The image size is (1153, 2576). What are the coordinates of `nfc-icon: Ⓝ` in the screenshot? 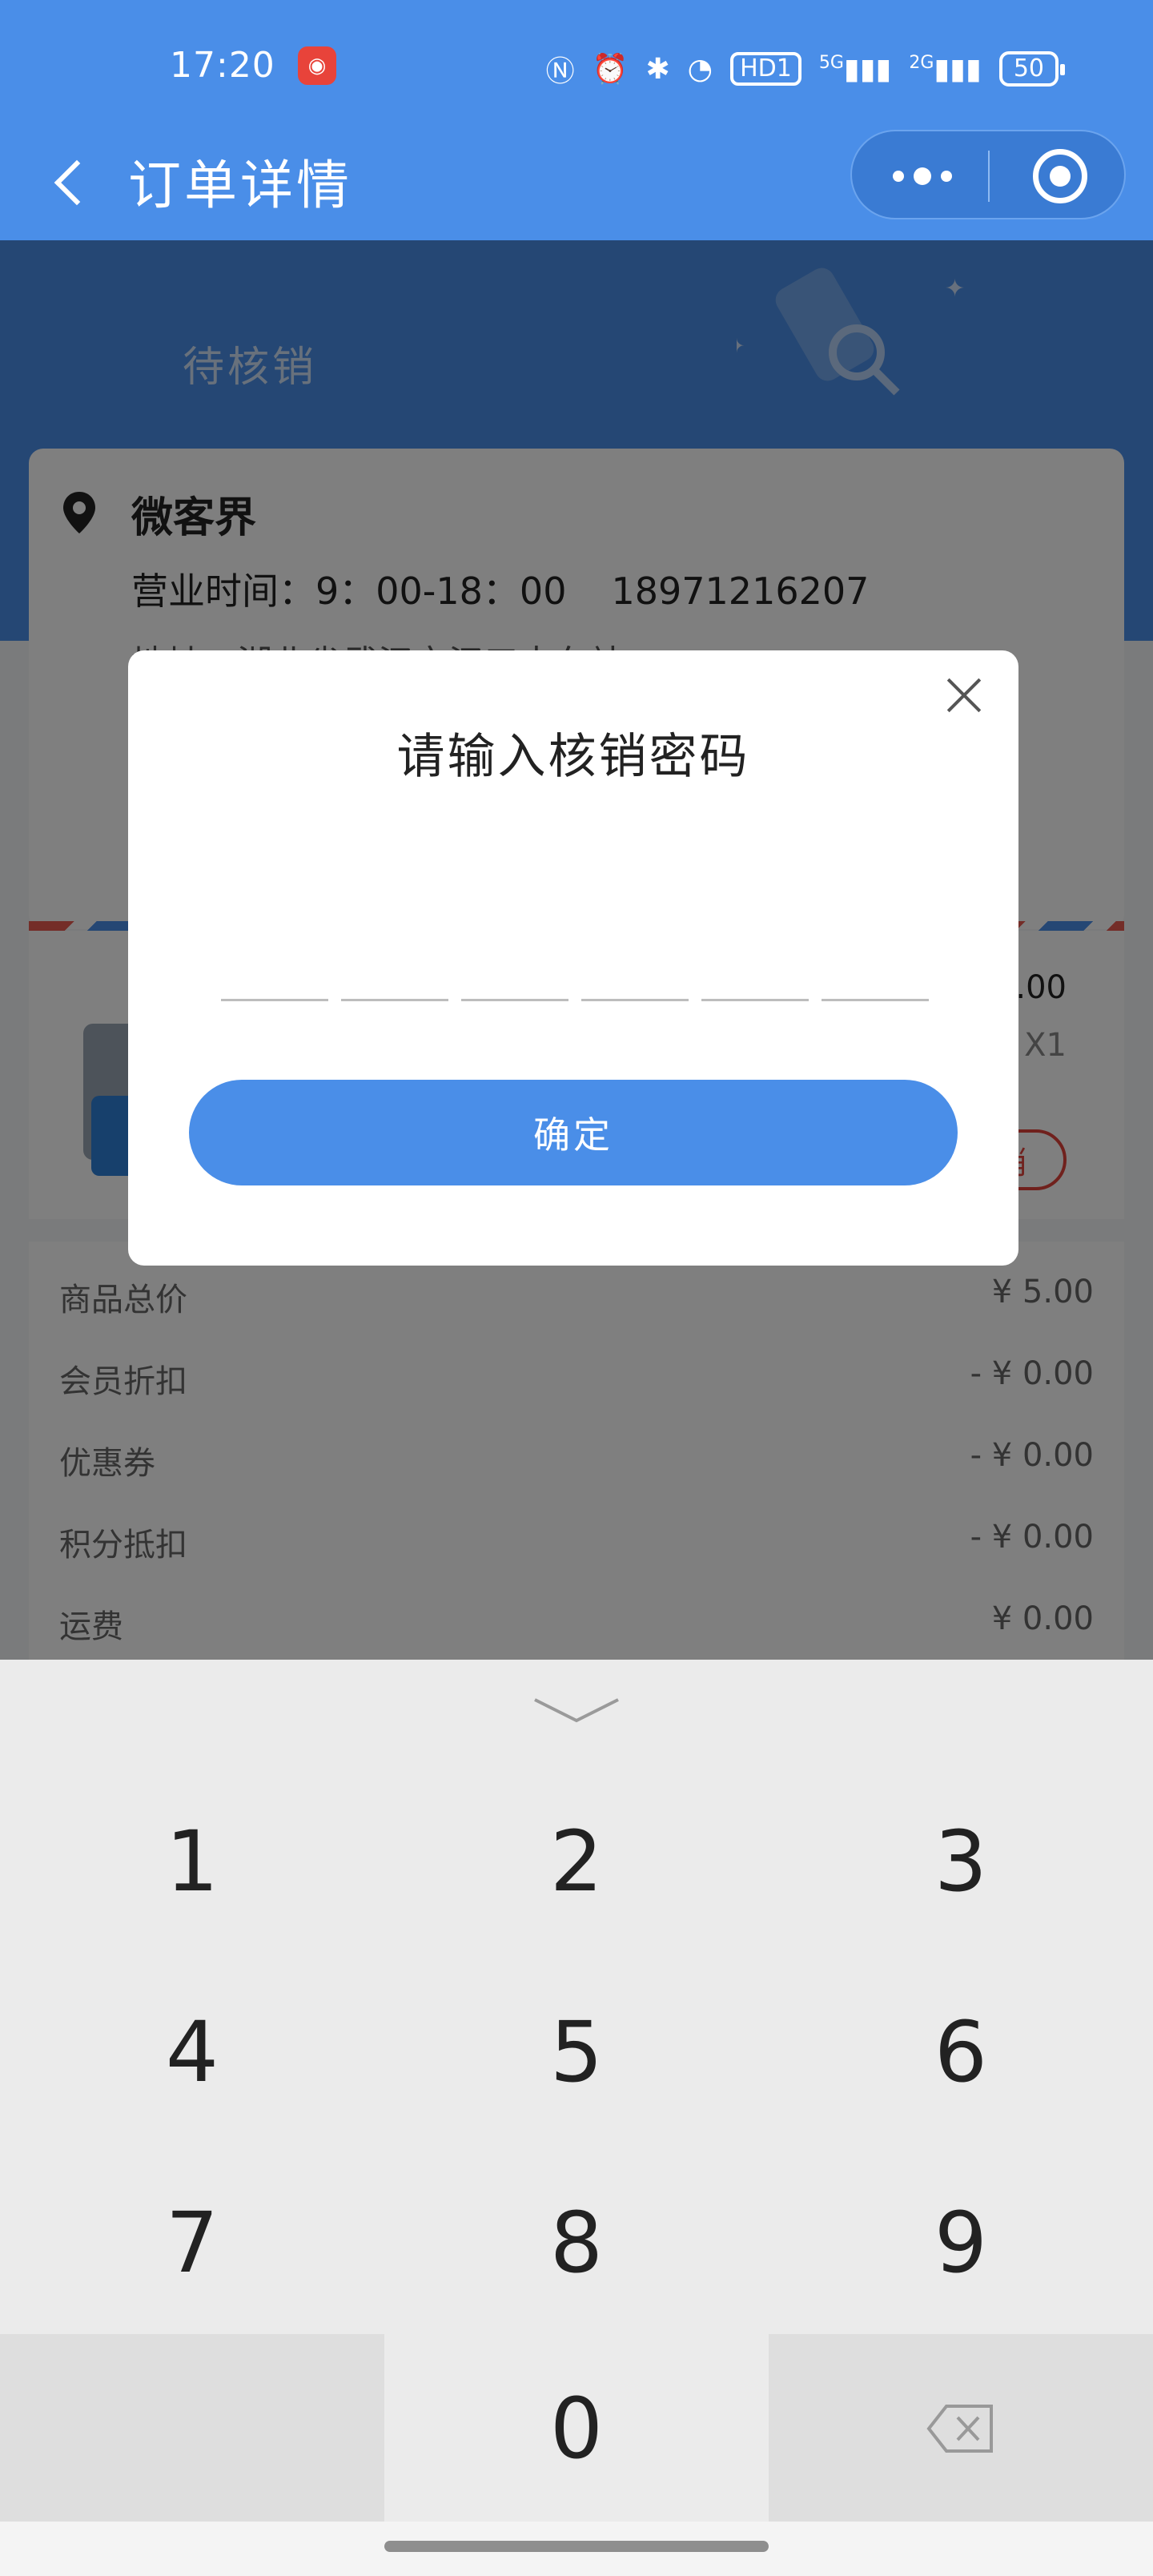 It's located at (560, 72).